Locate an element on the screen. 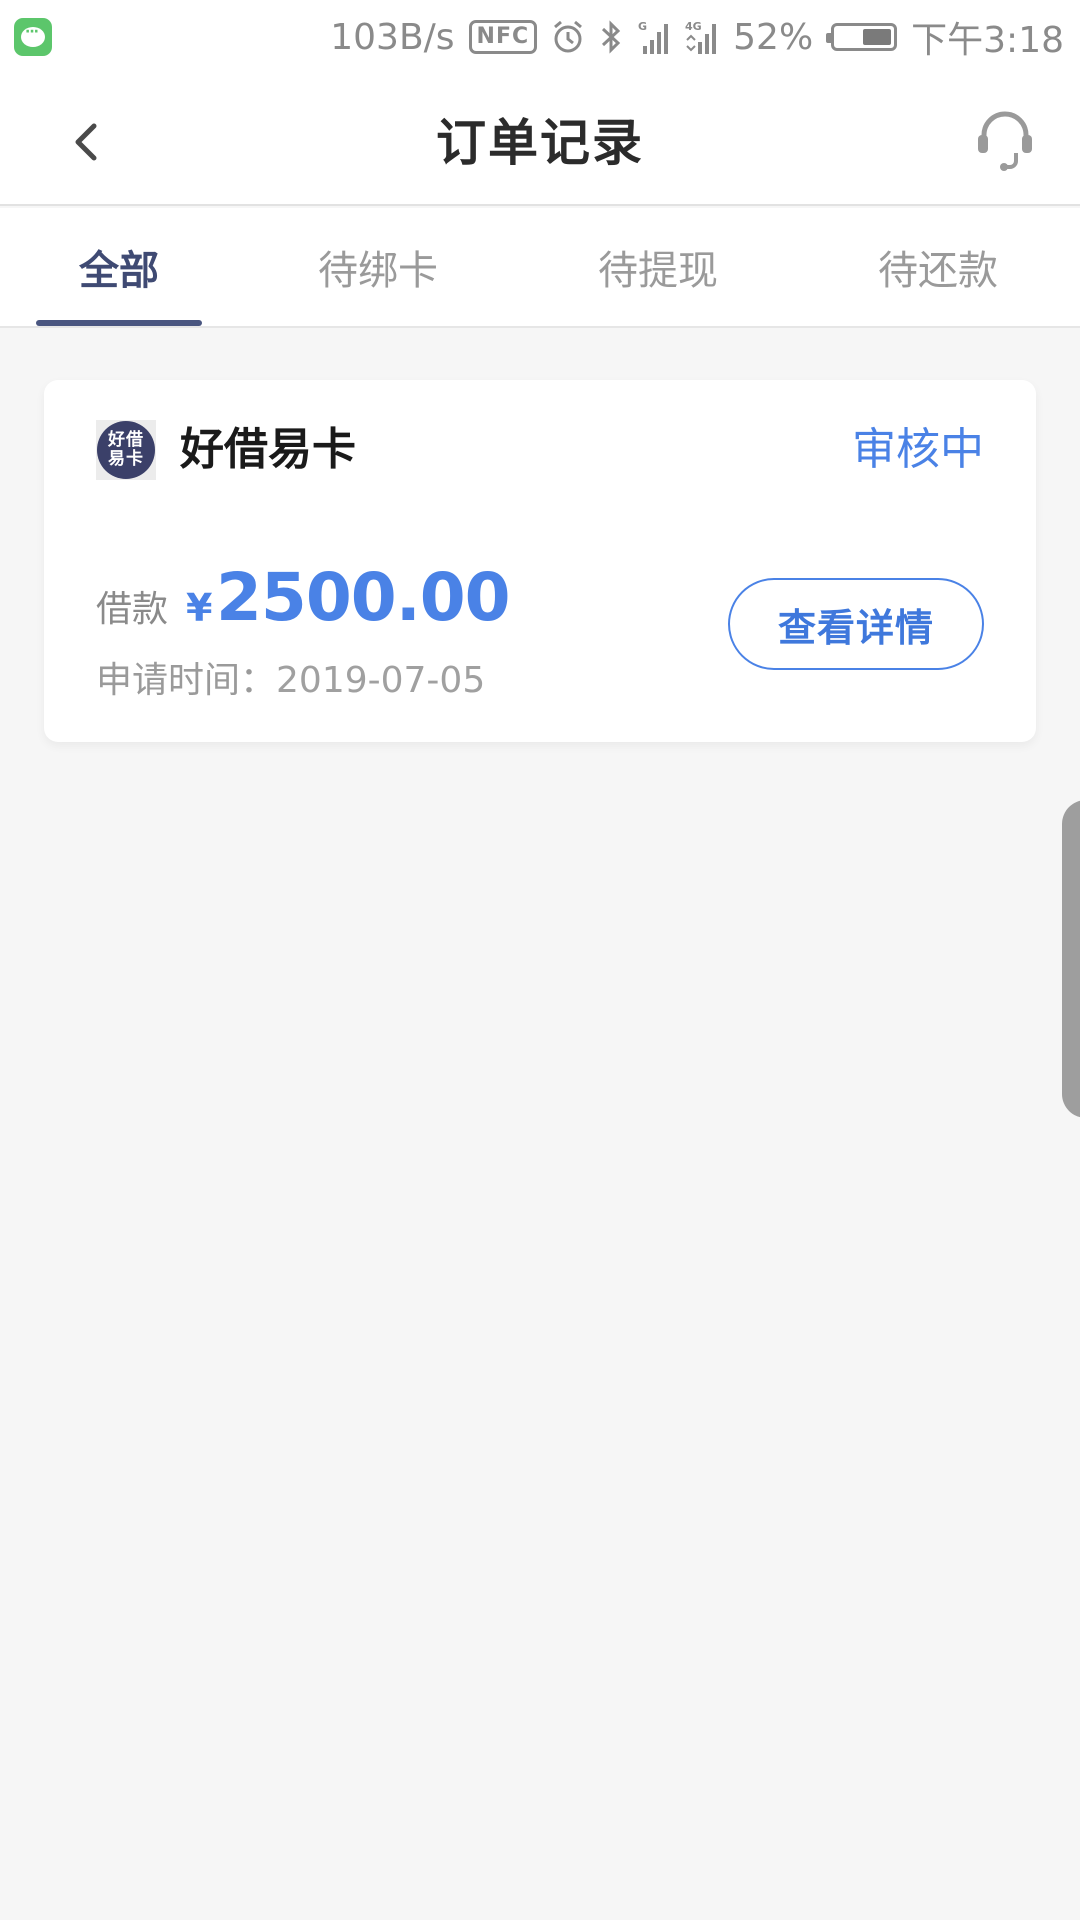 The image size is (1080, 1920). network-speed: 103B/s is located at coordinates (392, 37).